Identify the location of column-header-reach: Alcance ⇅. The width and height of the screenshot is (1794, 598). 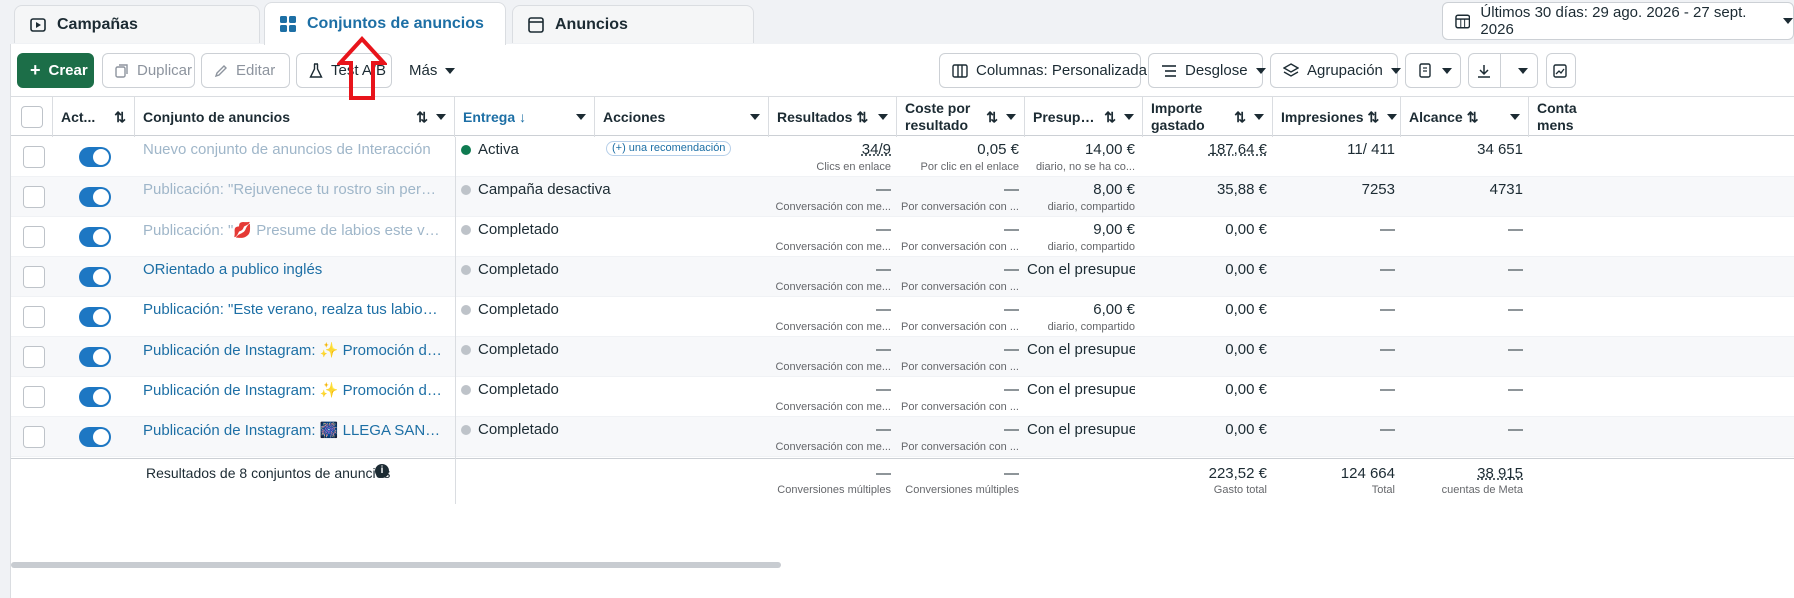
(1465, 117).